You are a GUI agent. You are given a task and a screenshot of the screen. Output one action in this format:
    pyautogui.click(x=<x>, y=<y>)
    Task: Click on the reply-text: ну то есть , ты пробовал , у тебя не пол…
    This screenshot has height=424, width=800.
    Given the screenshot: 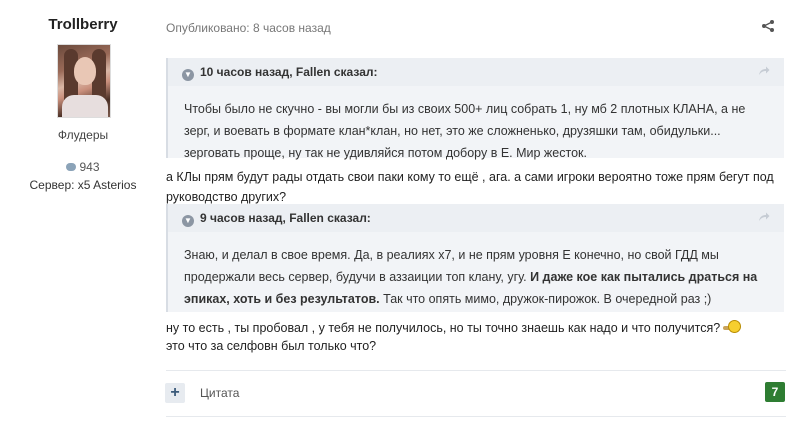 What is the action you would take?
    pyautogui.click(x=476, y=328)
    